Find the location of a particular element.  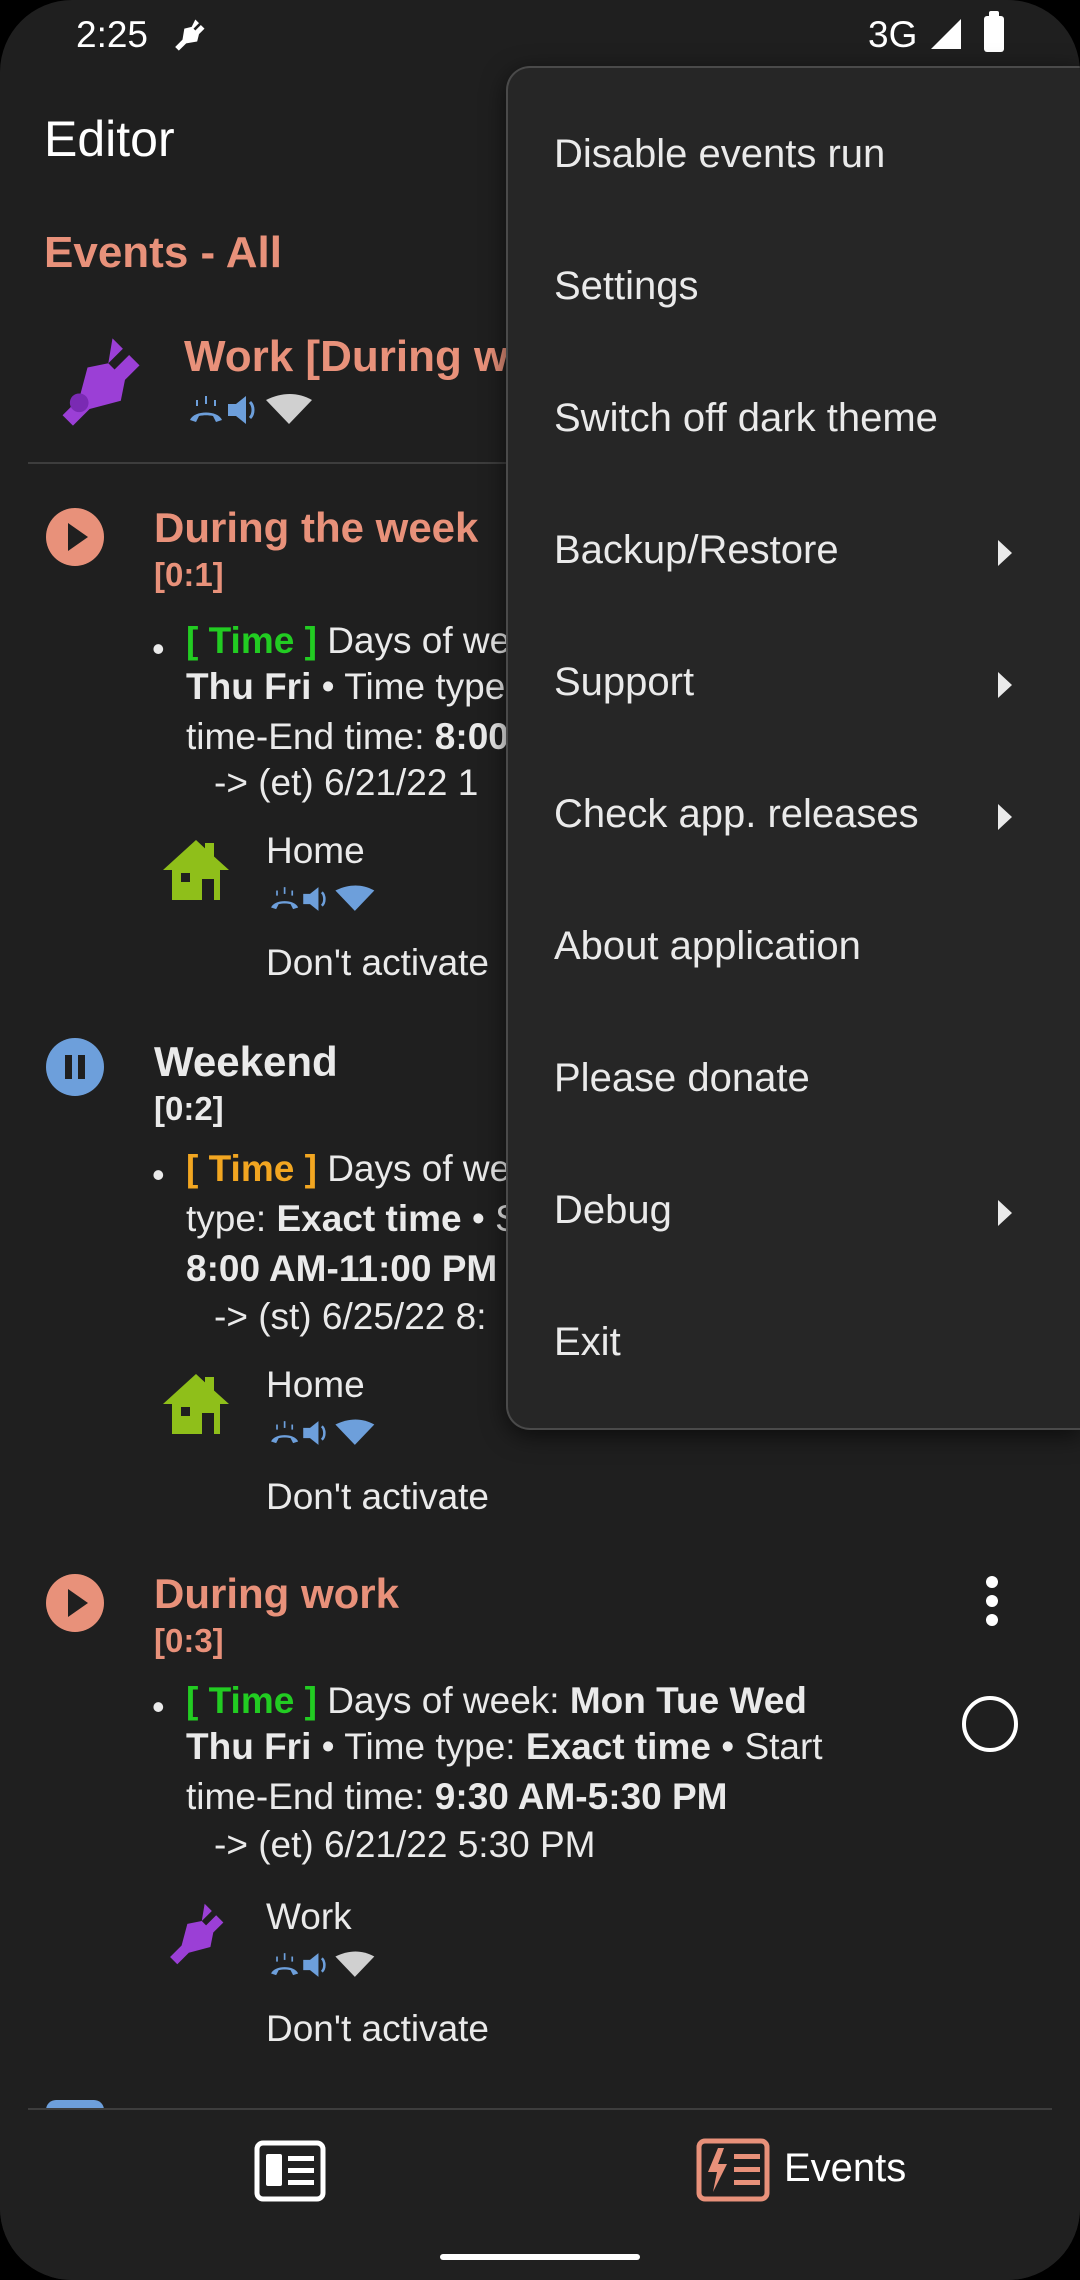

event-title: During the week is located at coordinates (316, 527).